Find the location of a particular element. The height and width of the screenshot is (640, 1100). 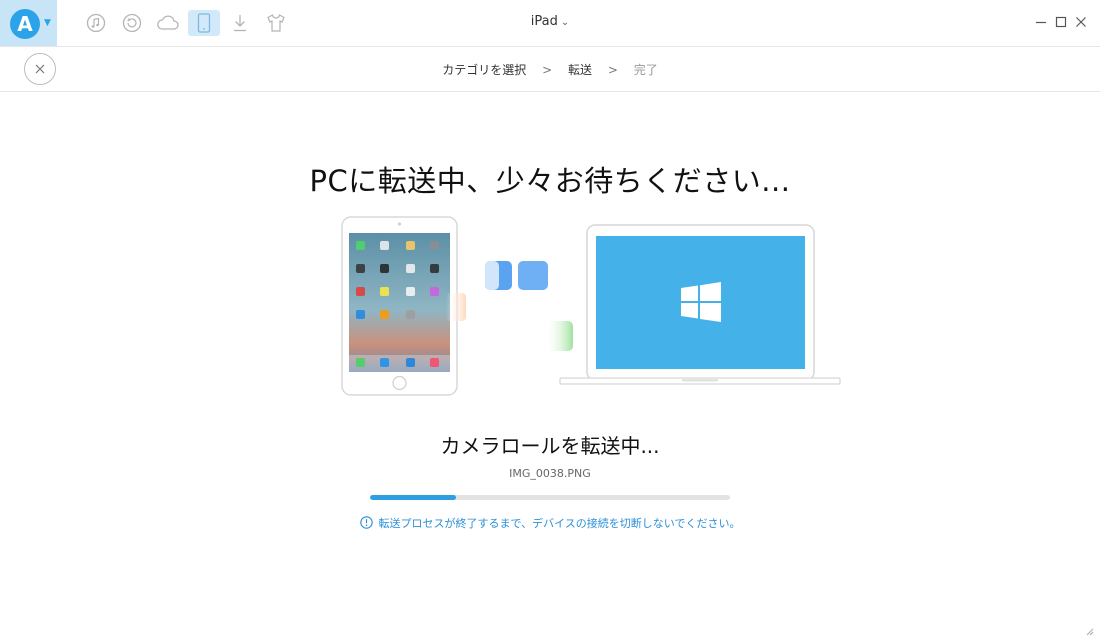

close-button is located at coordinates (1081, 22).